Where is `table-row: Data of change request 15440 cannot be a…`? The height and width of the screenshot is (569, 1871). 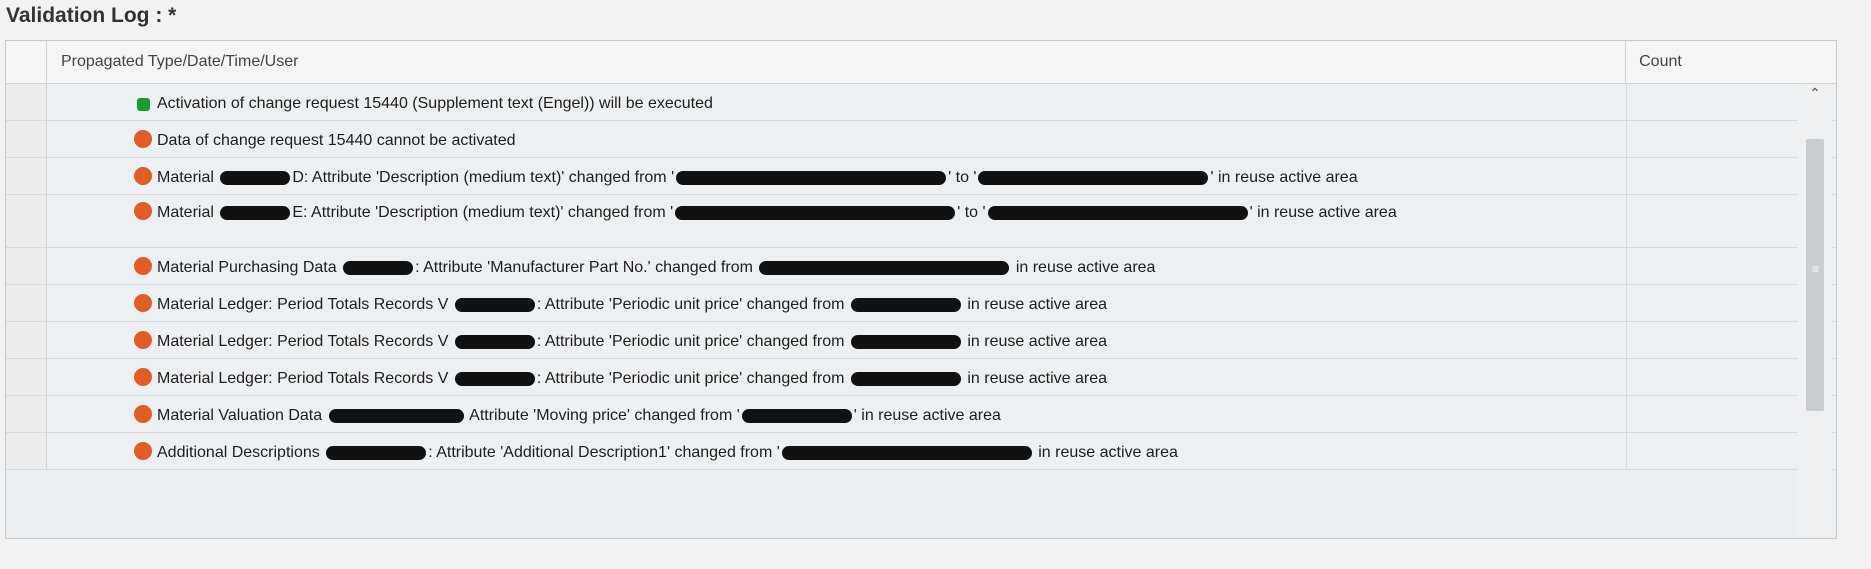 table-row: Data of change request 15440 cannot be a… is located at coordinates (921, 139).